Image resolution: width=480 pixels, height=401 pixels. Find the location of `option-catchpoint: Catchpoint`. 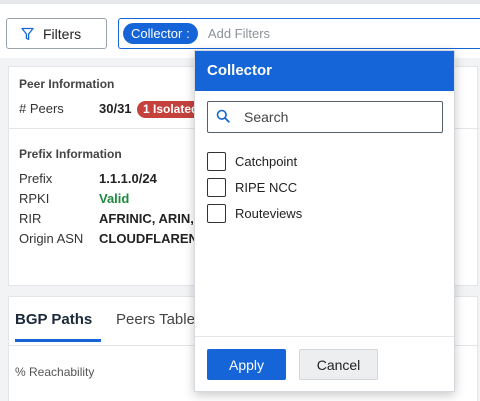

option-catchpoint: Catchpoint is located at coordinates (252, 161).